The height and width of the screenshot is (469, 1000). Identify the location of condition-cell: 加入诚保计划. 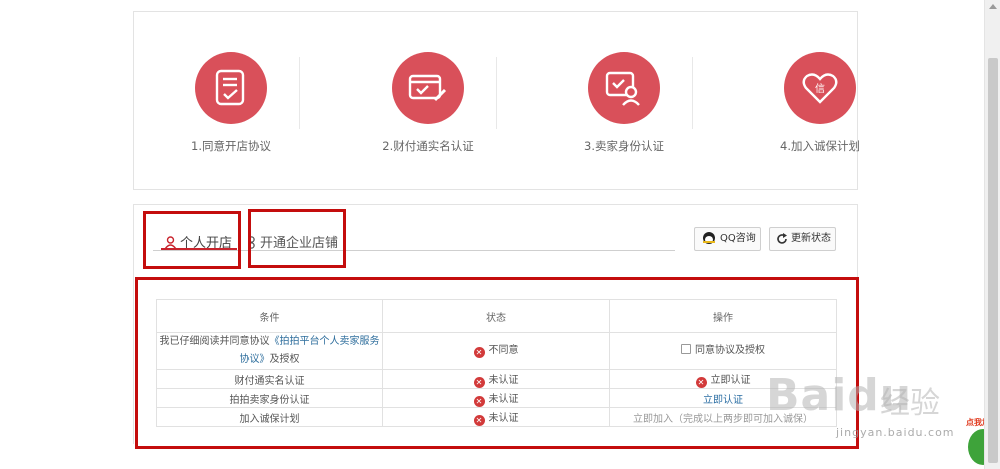
(269, 417).